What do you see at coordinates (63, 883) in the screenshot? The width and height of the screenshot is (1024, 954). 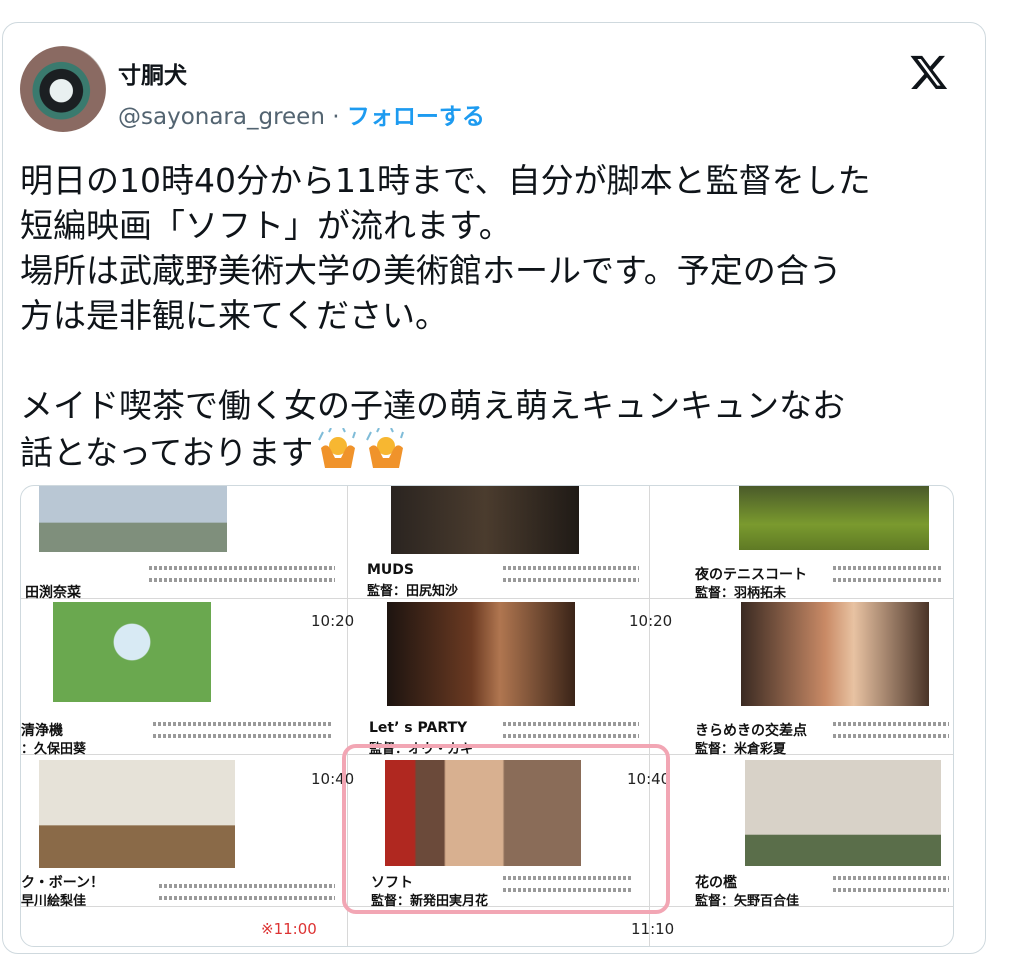 I see `film-title: ク・ボーン！` at bounding box center [63, 883].